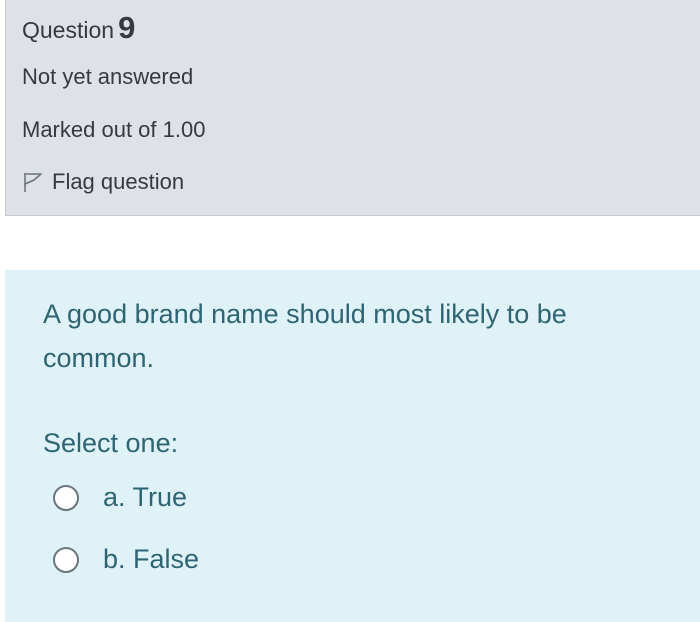  I want to click on option-false-radio, so click(66, 559).